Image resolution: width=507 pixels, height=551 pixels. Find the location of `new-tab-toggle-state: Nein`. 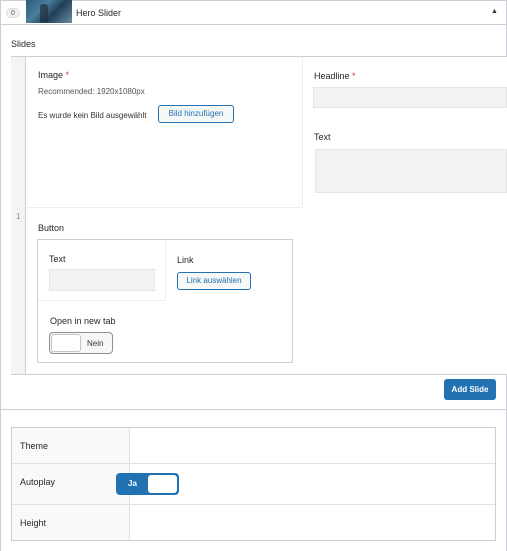

new-tab-toggle-state: Nein is located at coordinates (95, 343).